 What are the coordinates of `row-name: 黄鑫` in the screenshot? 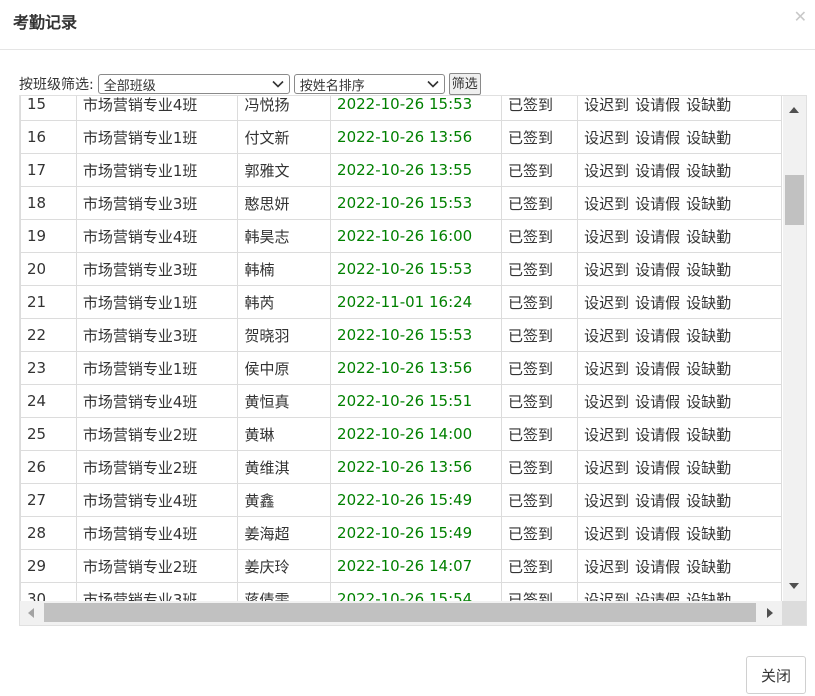 It's located at (284, 500).